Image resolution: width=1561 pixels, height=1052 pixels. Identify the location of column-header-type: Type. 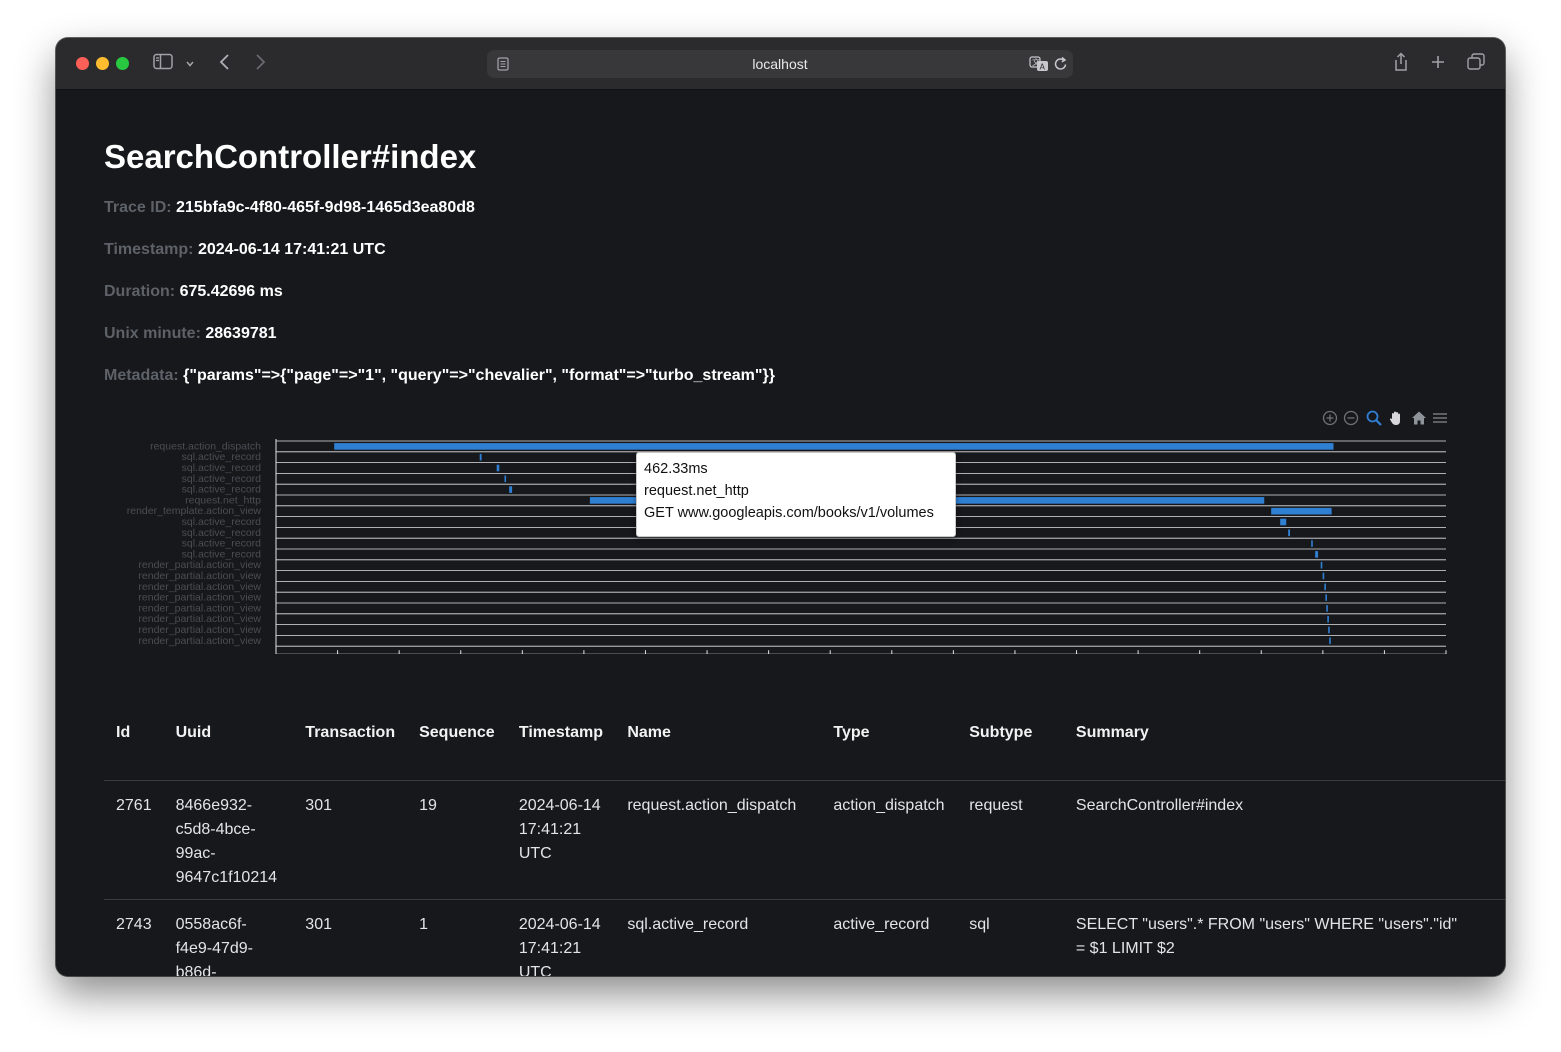
(889, 733).